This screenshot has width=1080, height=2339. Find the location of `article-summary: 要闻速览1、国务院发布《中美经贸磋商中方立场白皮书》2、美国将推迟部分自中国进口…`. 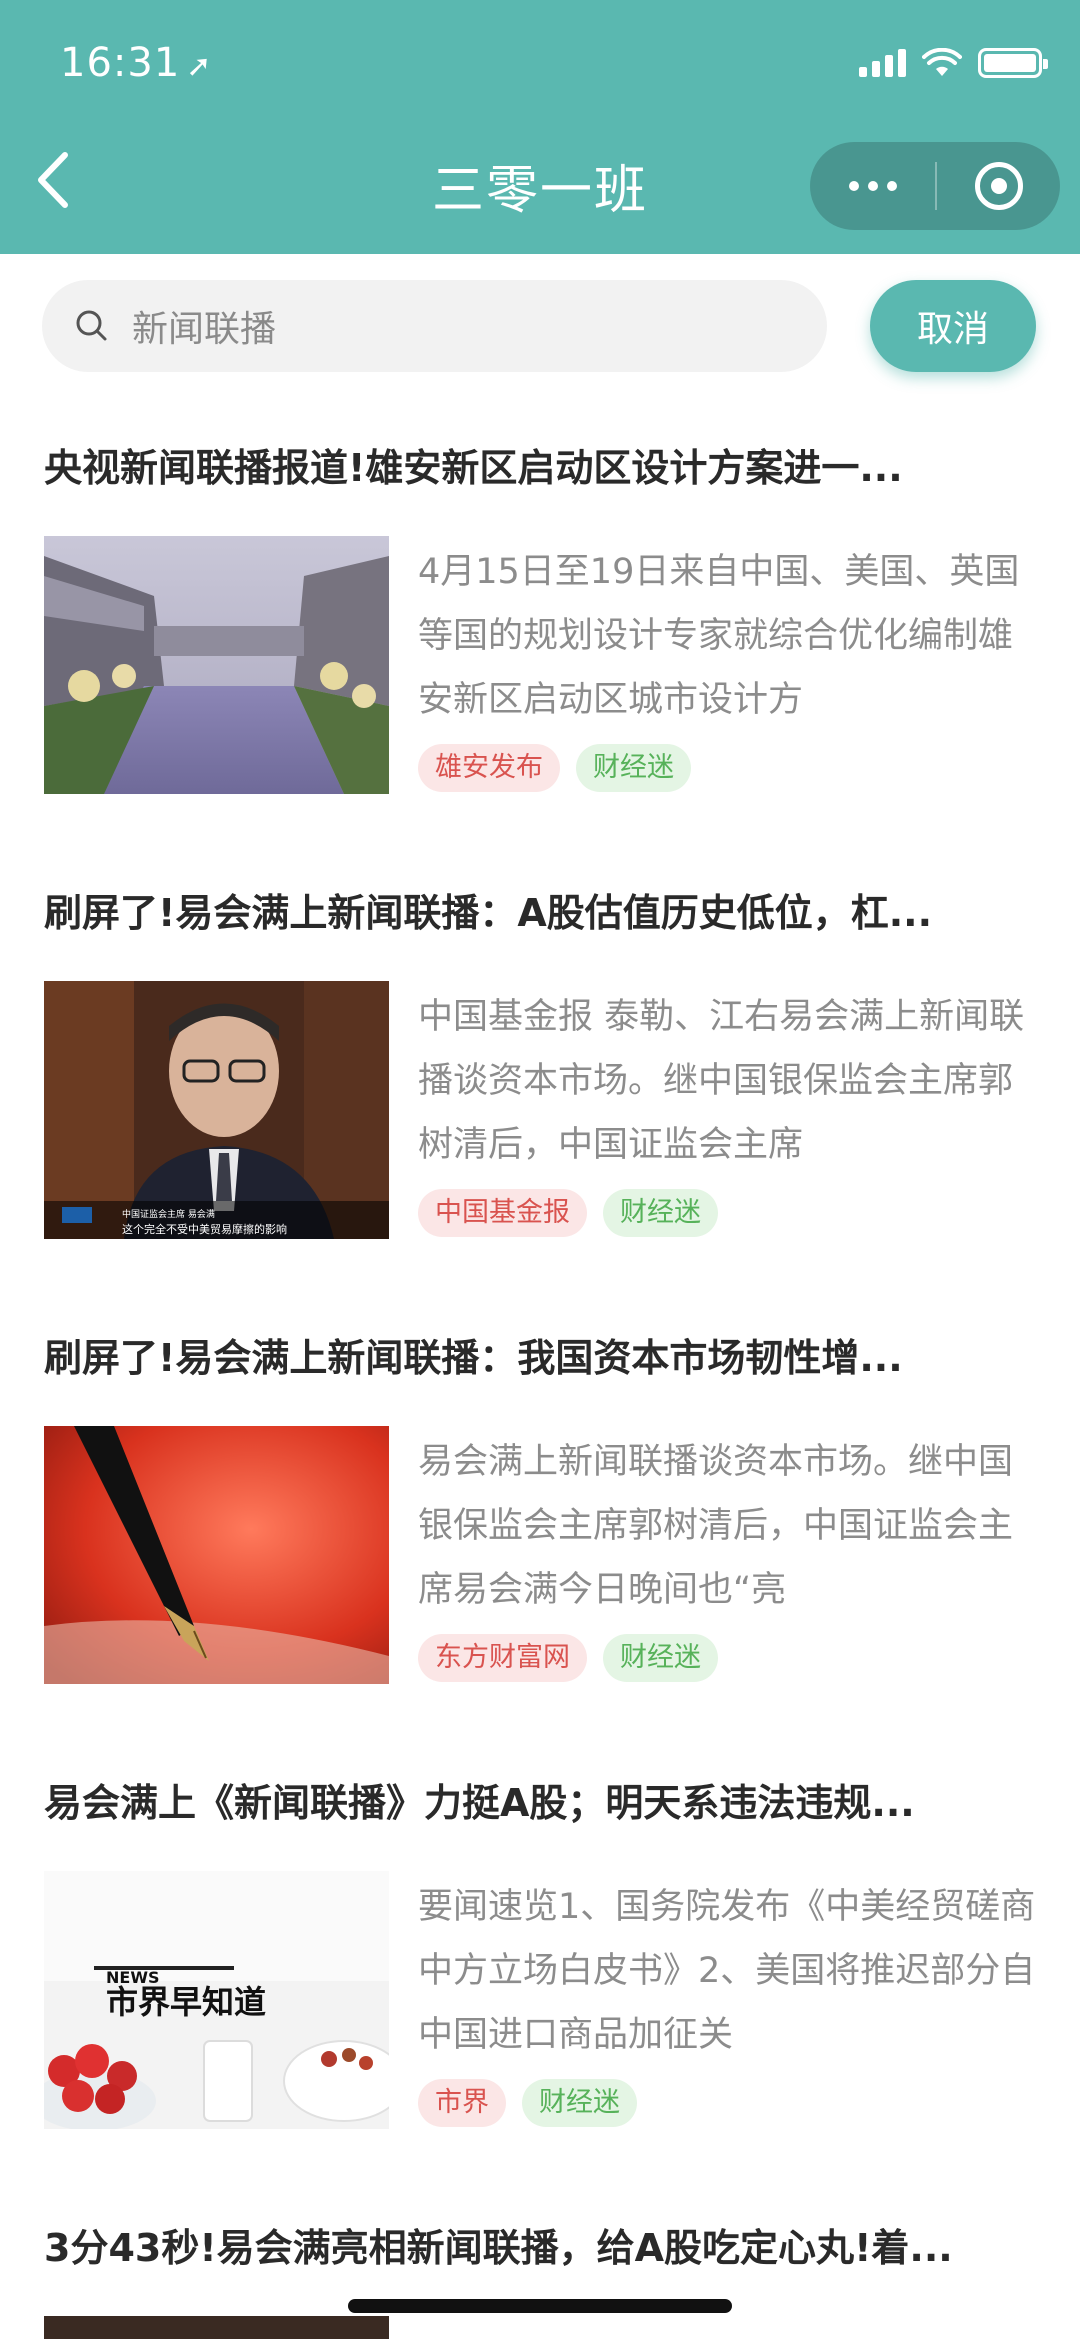

article-summary: 要闻速览1、国务院发布《中美经贸磋商中方立场白皮书》2、美国将推迟部分自中国进口… is located at coordinates (727, 1971).